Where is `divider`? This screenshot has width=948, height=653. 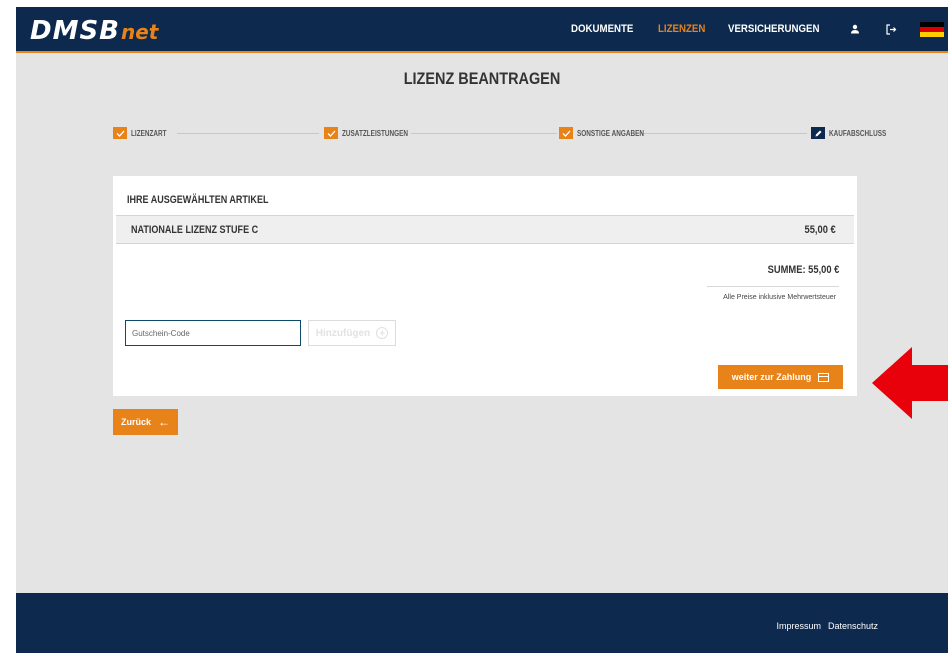 divider is located at coordinates (773, 286).